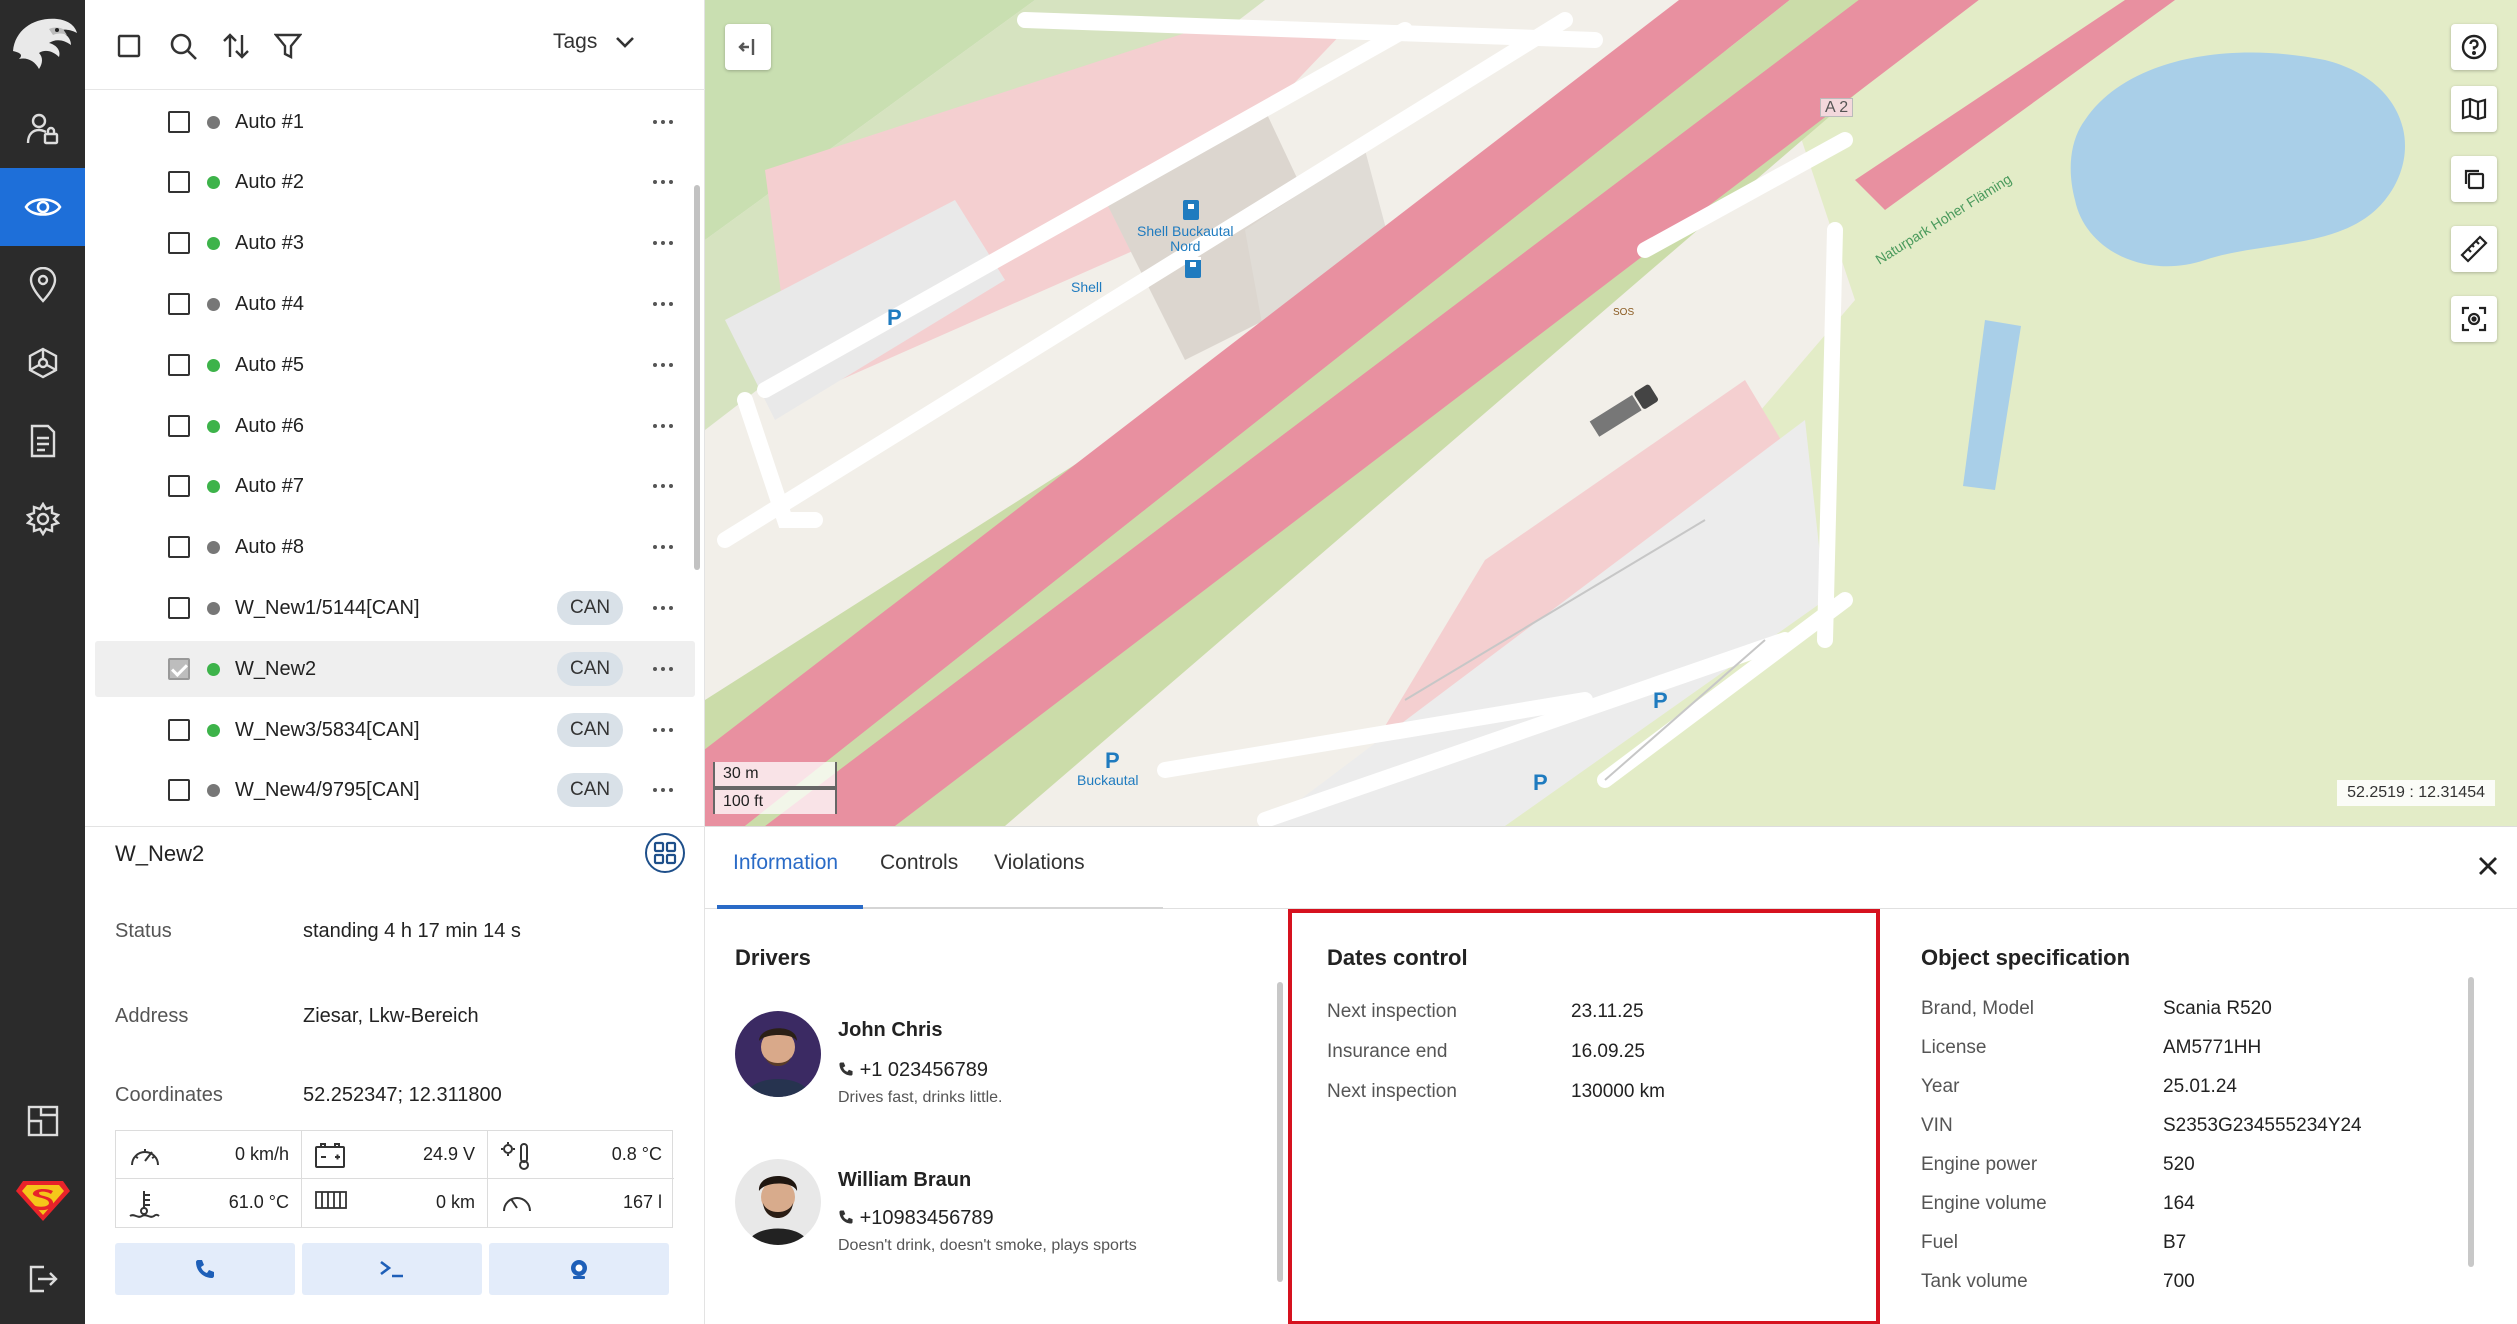  Describe the element at coordinates (2474, 179) in the screenshot. I see `copy-layers-button` at that location.